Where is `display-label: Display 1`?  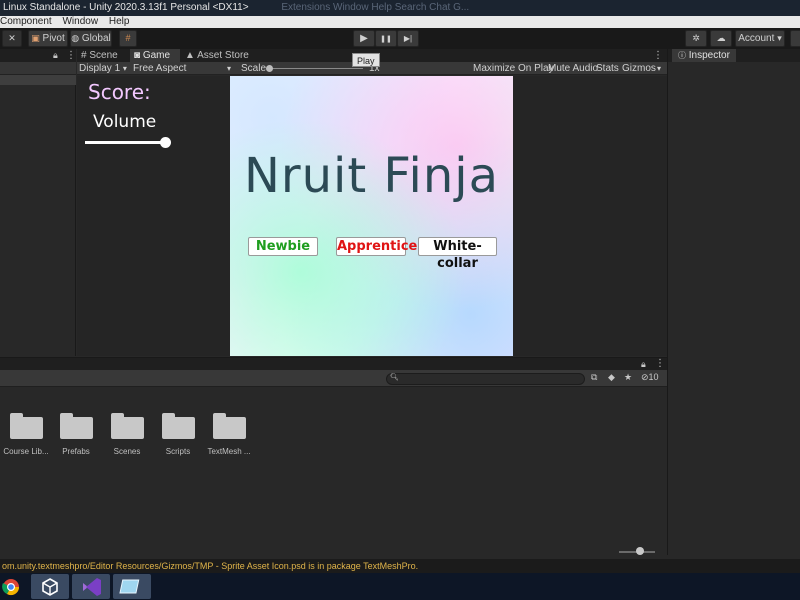
display-label: Display 1 is located at coordinates (100, 68).